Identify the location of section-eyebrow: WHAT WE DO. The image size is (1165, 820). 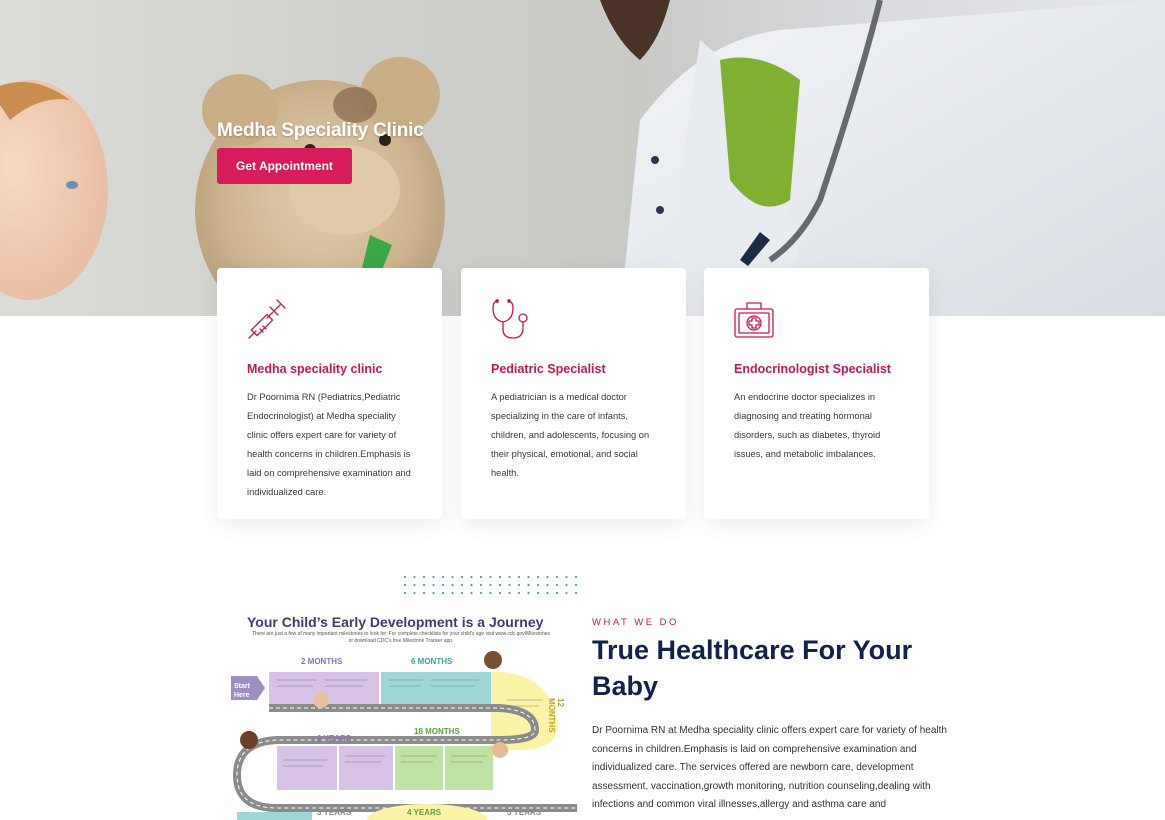
(635, 622).